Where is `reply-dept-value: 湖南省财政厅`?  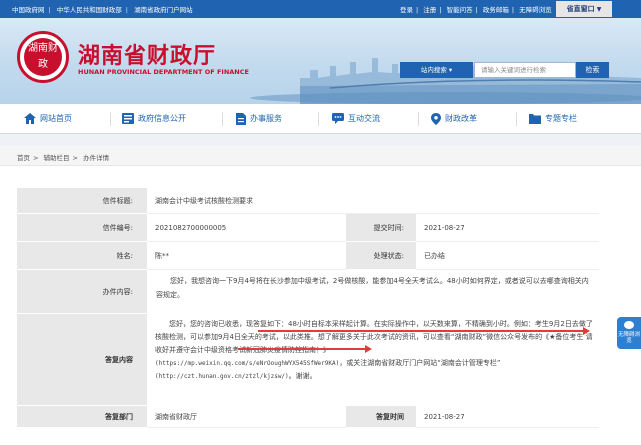 reply-dept-value: 湖南省财政厅 is located at coordinates (246, 417).